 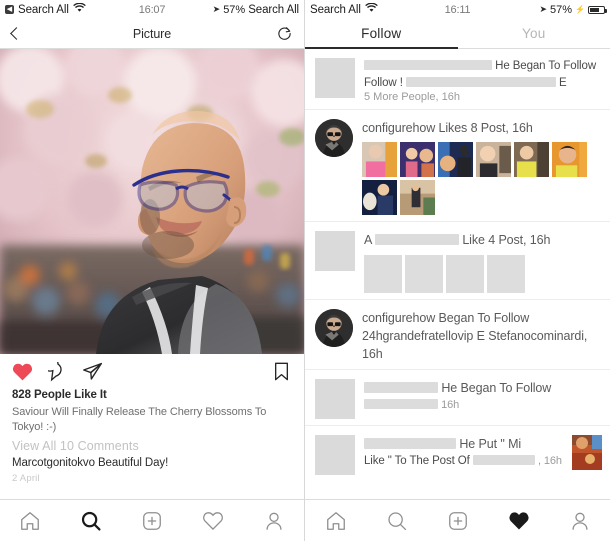 What do you see at coordinates (26, 478) in the screenshot?
I see `post-date: 2 April` at bounding box center [26, 478].